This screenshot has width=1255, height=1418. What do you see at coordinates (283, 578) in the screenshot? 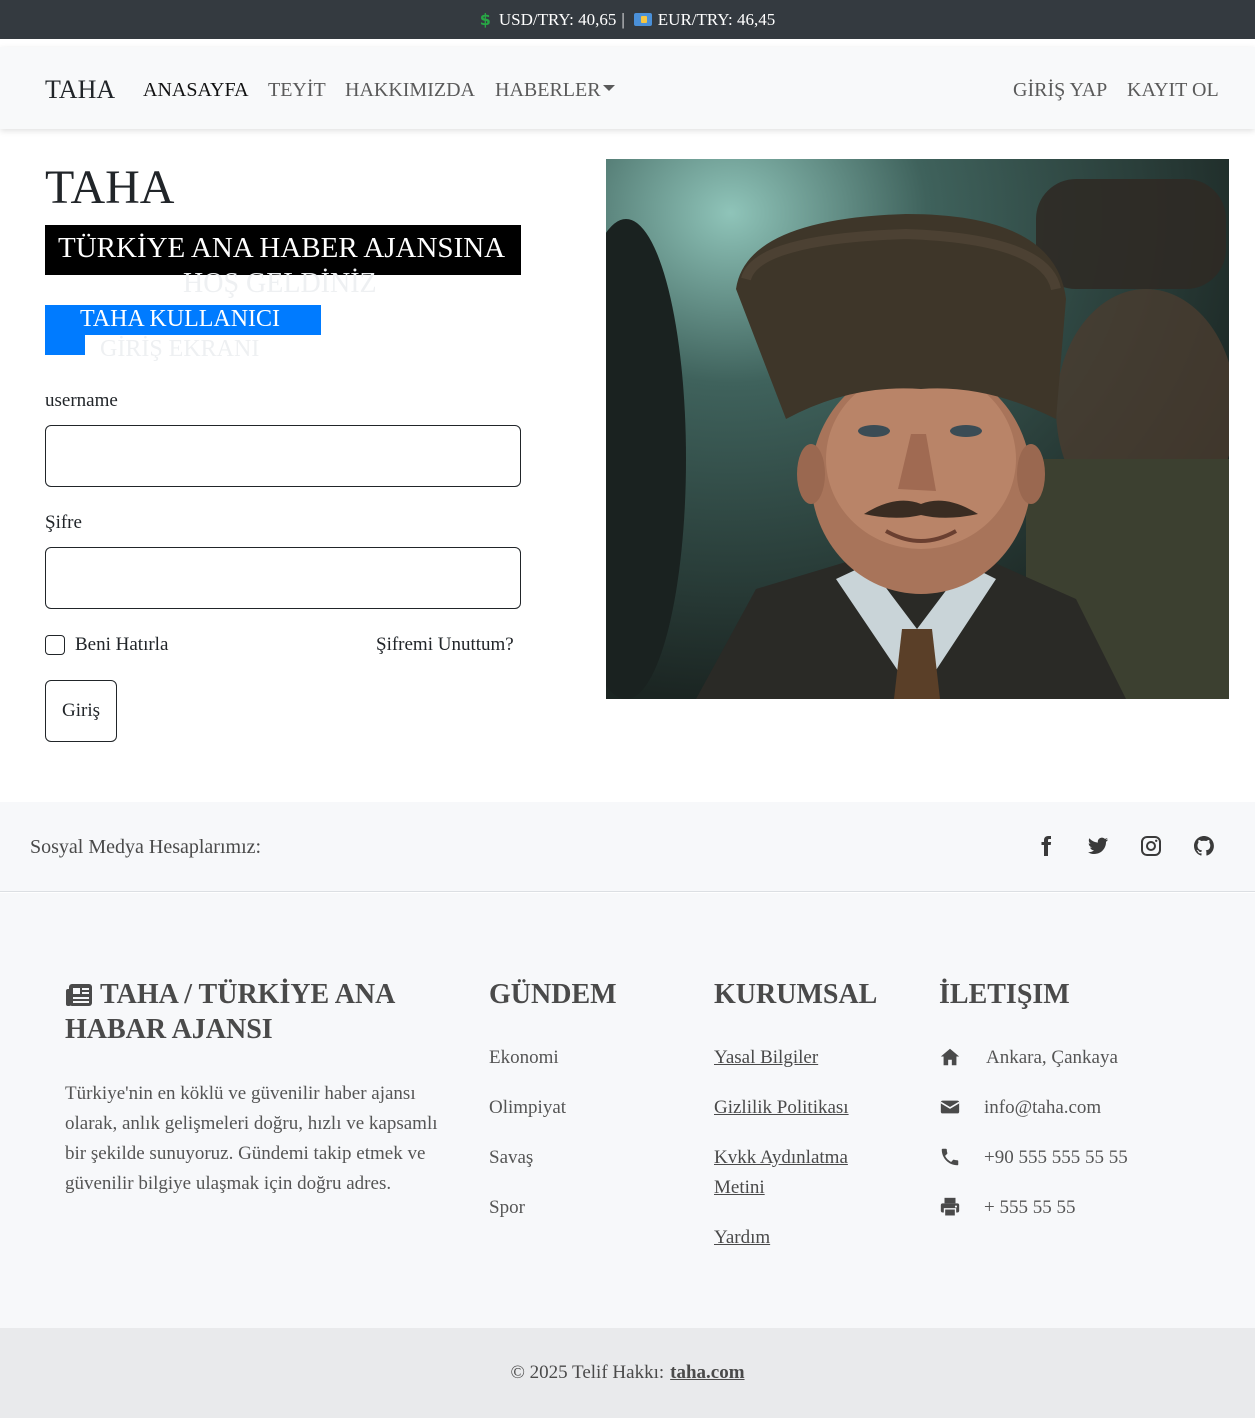
I see `password-input` at bounding box center [283, 578].